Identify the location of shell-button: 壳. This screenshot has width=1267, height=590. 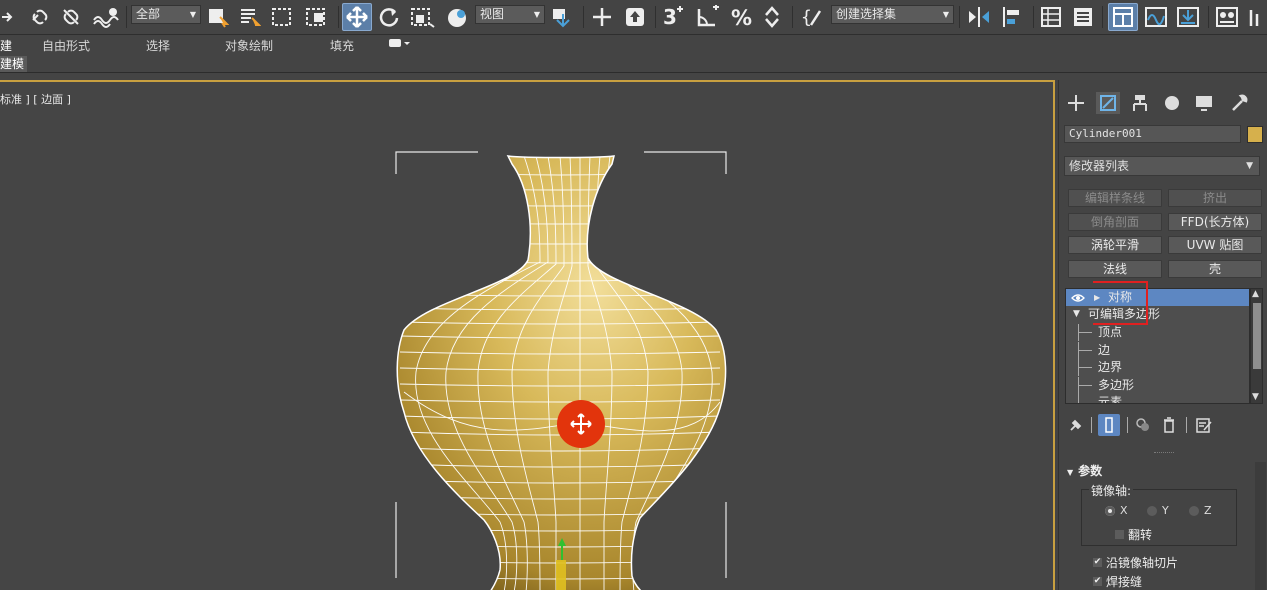
(1215, 269).